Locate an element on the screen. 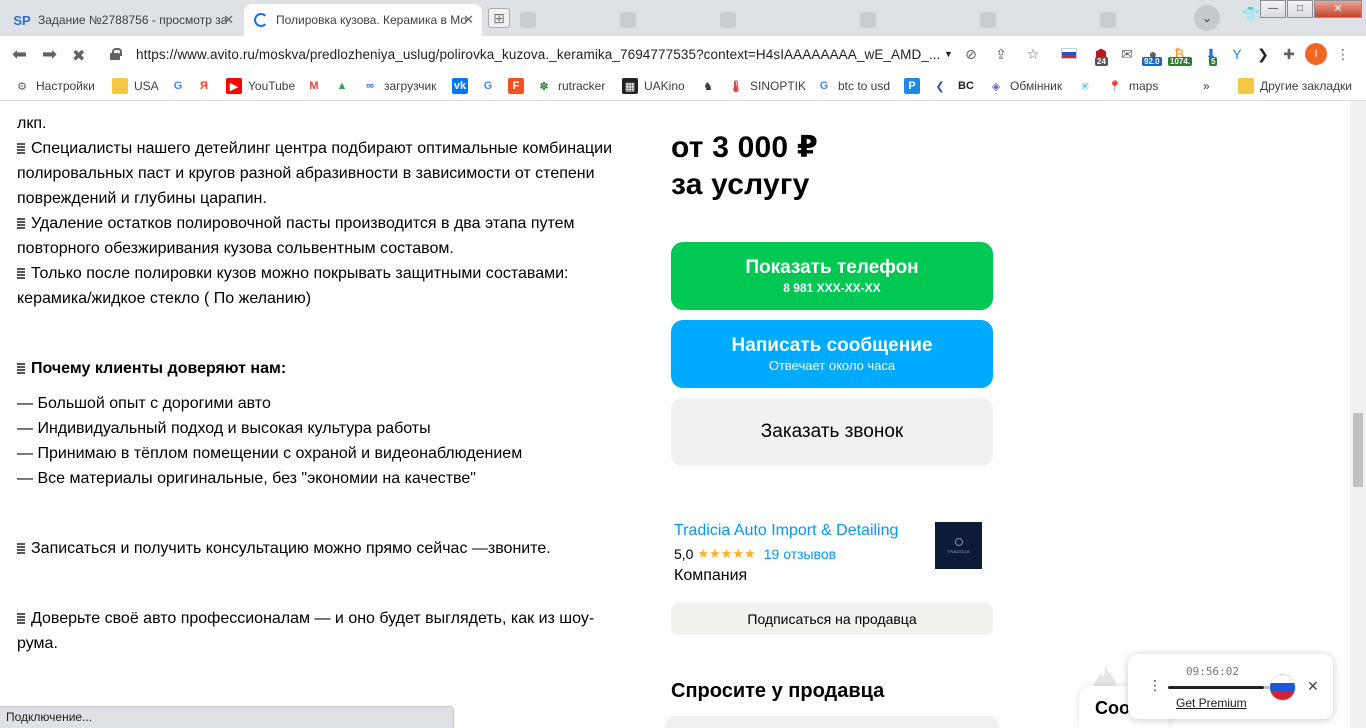  bookmark-yandex: Я is located at coordinates (207, 86).